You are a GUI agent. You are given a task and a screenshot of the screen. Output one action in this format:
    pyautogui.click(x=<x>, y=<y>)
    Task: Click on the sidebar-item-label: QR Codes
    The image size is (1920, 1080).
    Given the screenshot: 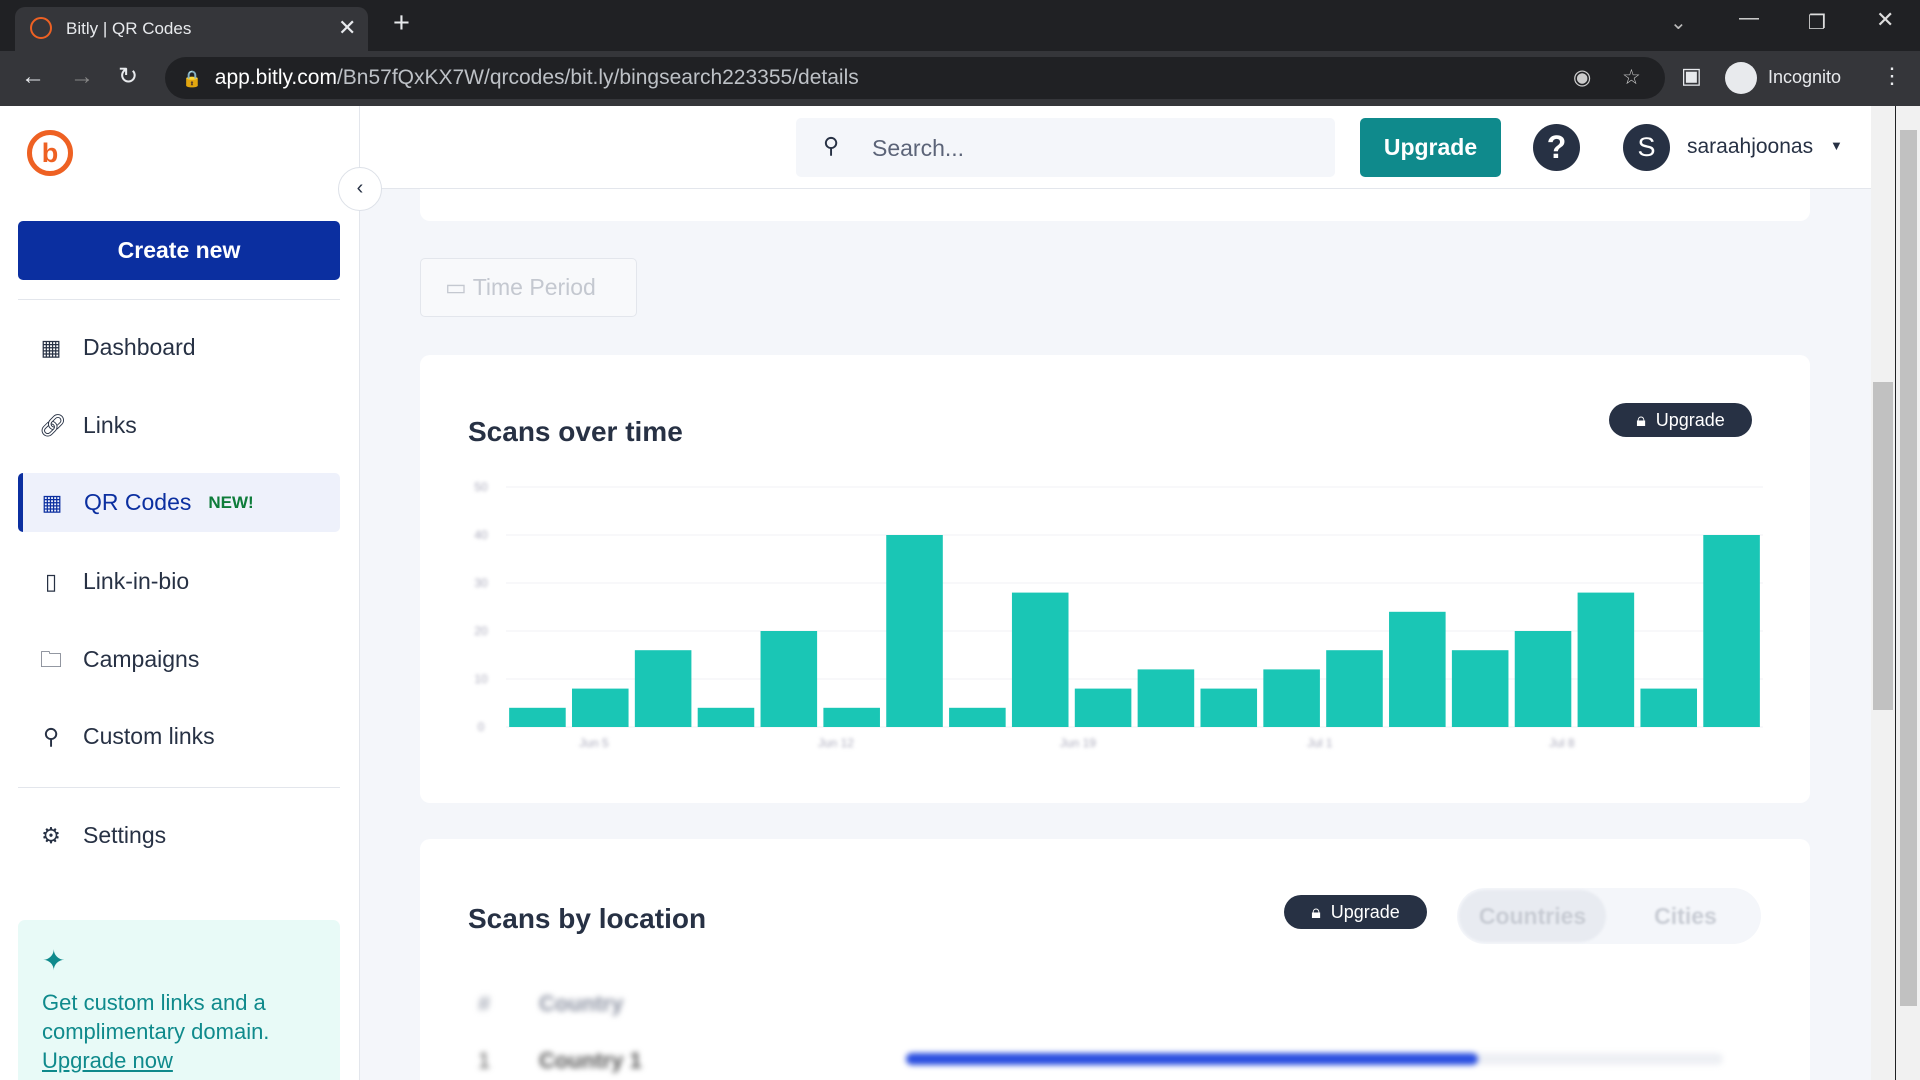 What is the action you would take?
    pyautogui.click(x=138, y=502)
    